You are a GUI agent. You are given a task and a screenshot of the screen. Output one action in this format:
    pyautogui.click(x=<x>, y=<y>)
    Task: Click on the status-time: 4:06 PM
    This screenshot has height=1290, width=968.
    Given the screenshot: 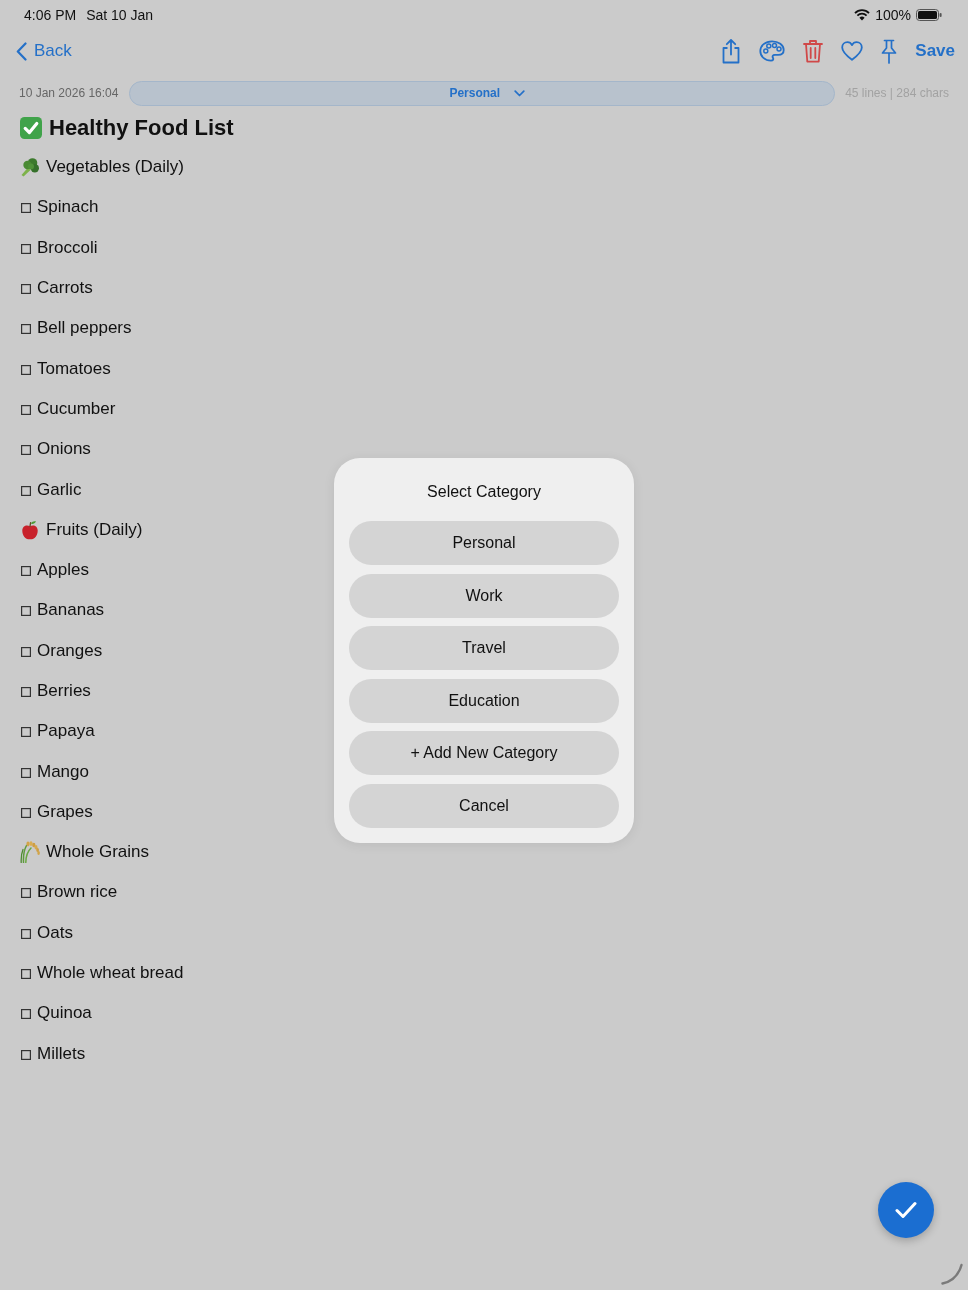 What is the action you would take?
    pyautogui.click(x=50, y=15)
    